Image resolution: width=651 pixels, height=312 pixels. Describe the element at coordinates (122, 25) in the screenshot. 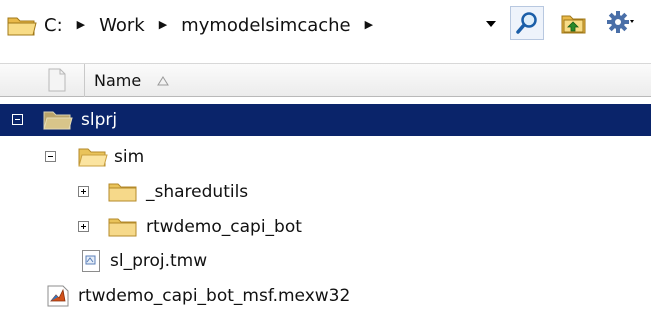

I see `breadcrumb-work: Work` at that location.